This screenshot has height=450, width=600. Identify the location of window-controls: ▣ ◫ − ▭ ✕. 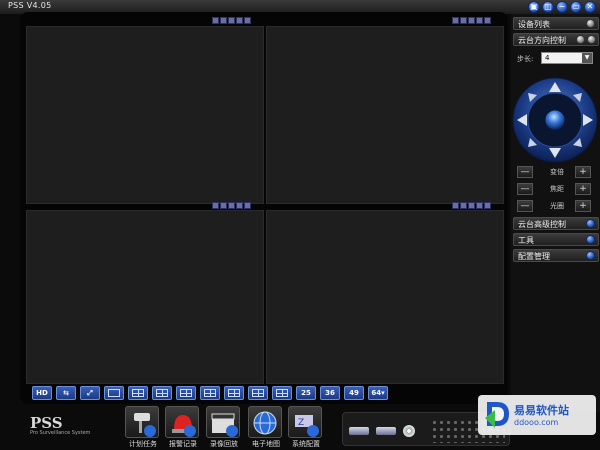
(562, 7).